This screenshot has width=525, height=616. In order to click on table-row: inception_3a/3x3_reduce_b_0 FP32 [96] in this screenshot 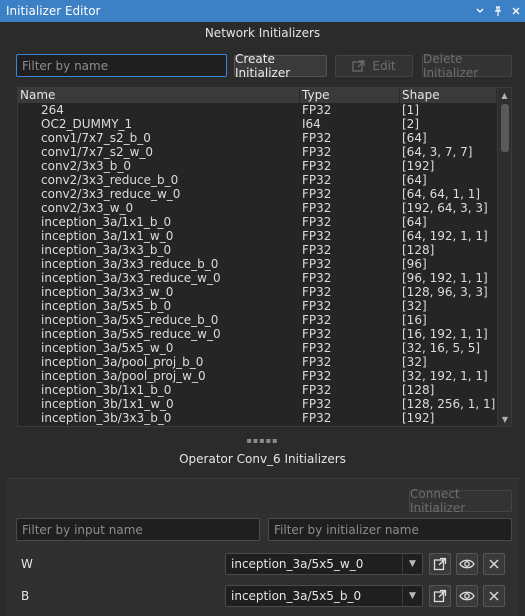, I will do `click(264, 264)`.